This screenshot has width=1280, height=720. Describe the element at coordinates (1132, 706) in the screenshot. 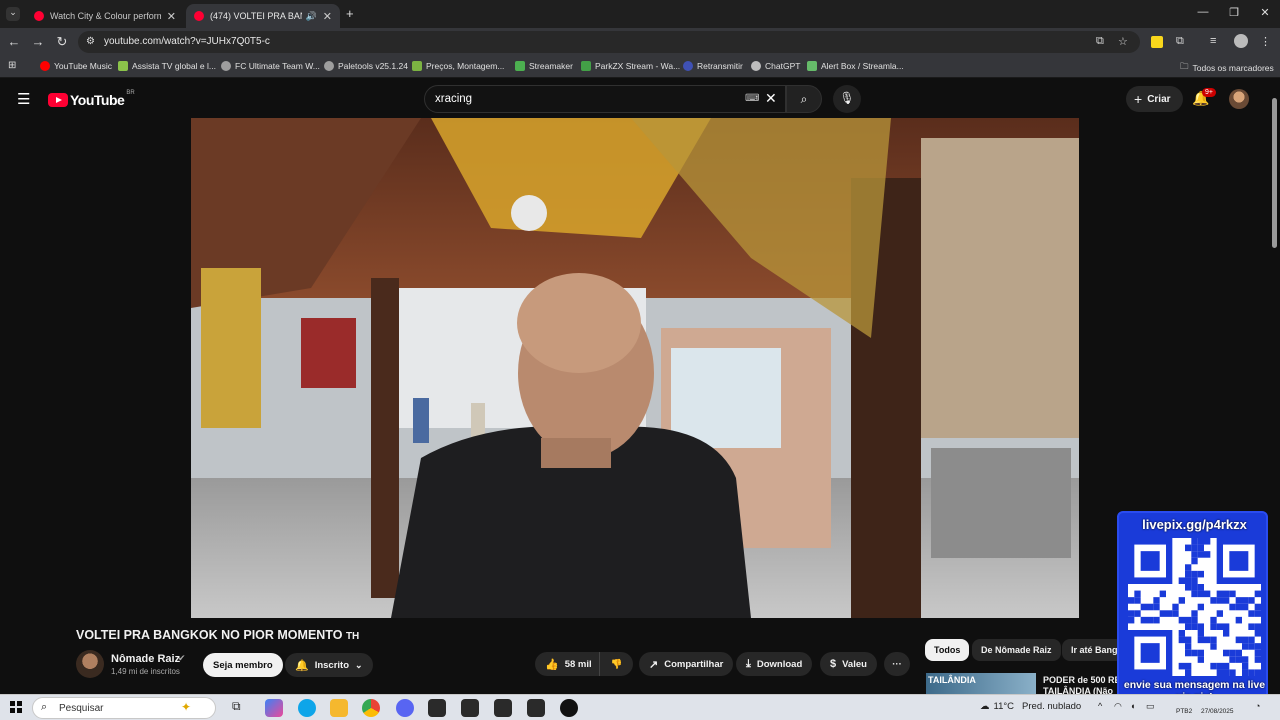

I see `volume-icon: ◖` at that location.